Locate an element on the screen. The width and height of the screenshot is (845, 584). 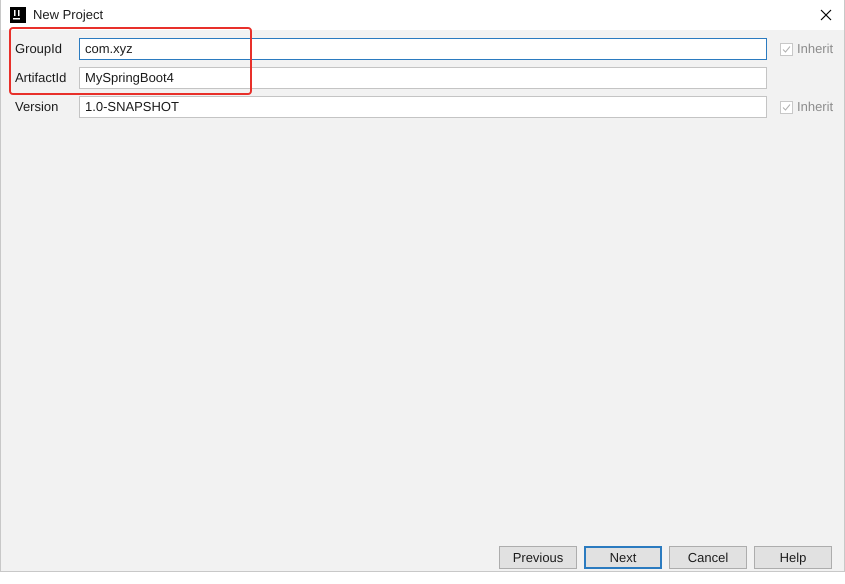
dialog-button: Help is located at coordinates (793, 557).